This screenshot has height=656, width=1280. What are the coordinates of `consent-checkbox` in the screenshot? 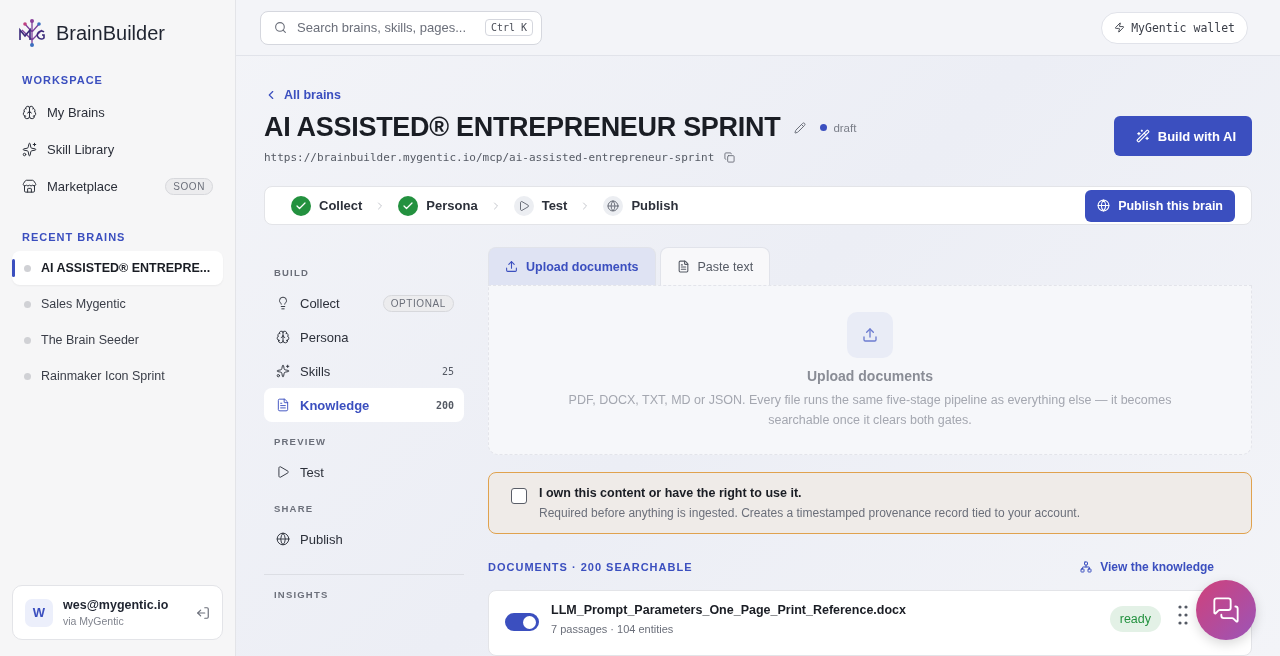 It's located at (519, 496).